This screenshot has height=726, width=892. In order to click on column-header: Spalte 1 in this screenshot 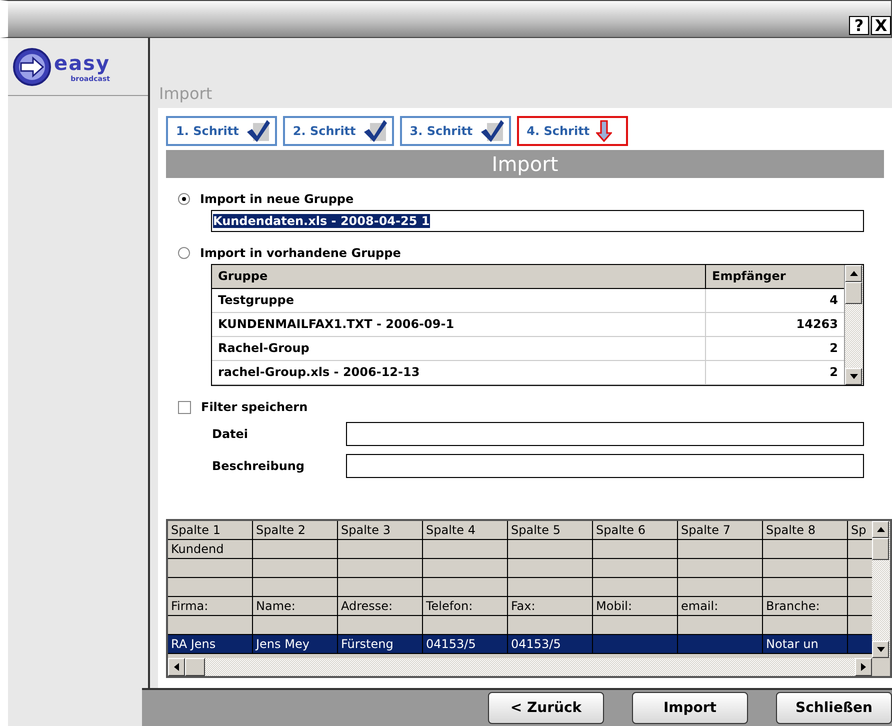, I will do `click(210, 530)`.